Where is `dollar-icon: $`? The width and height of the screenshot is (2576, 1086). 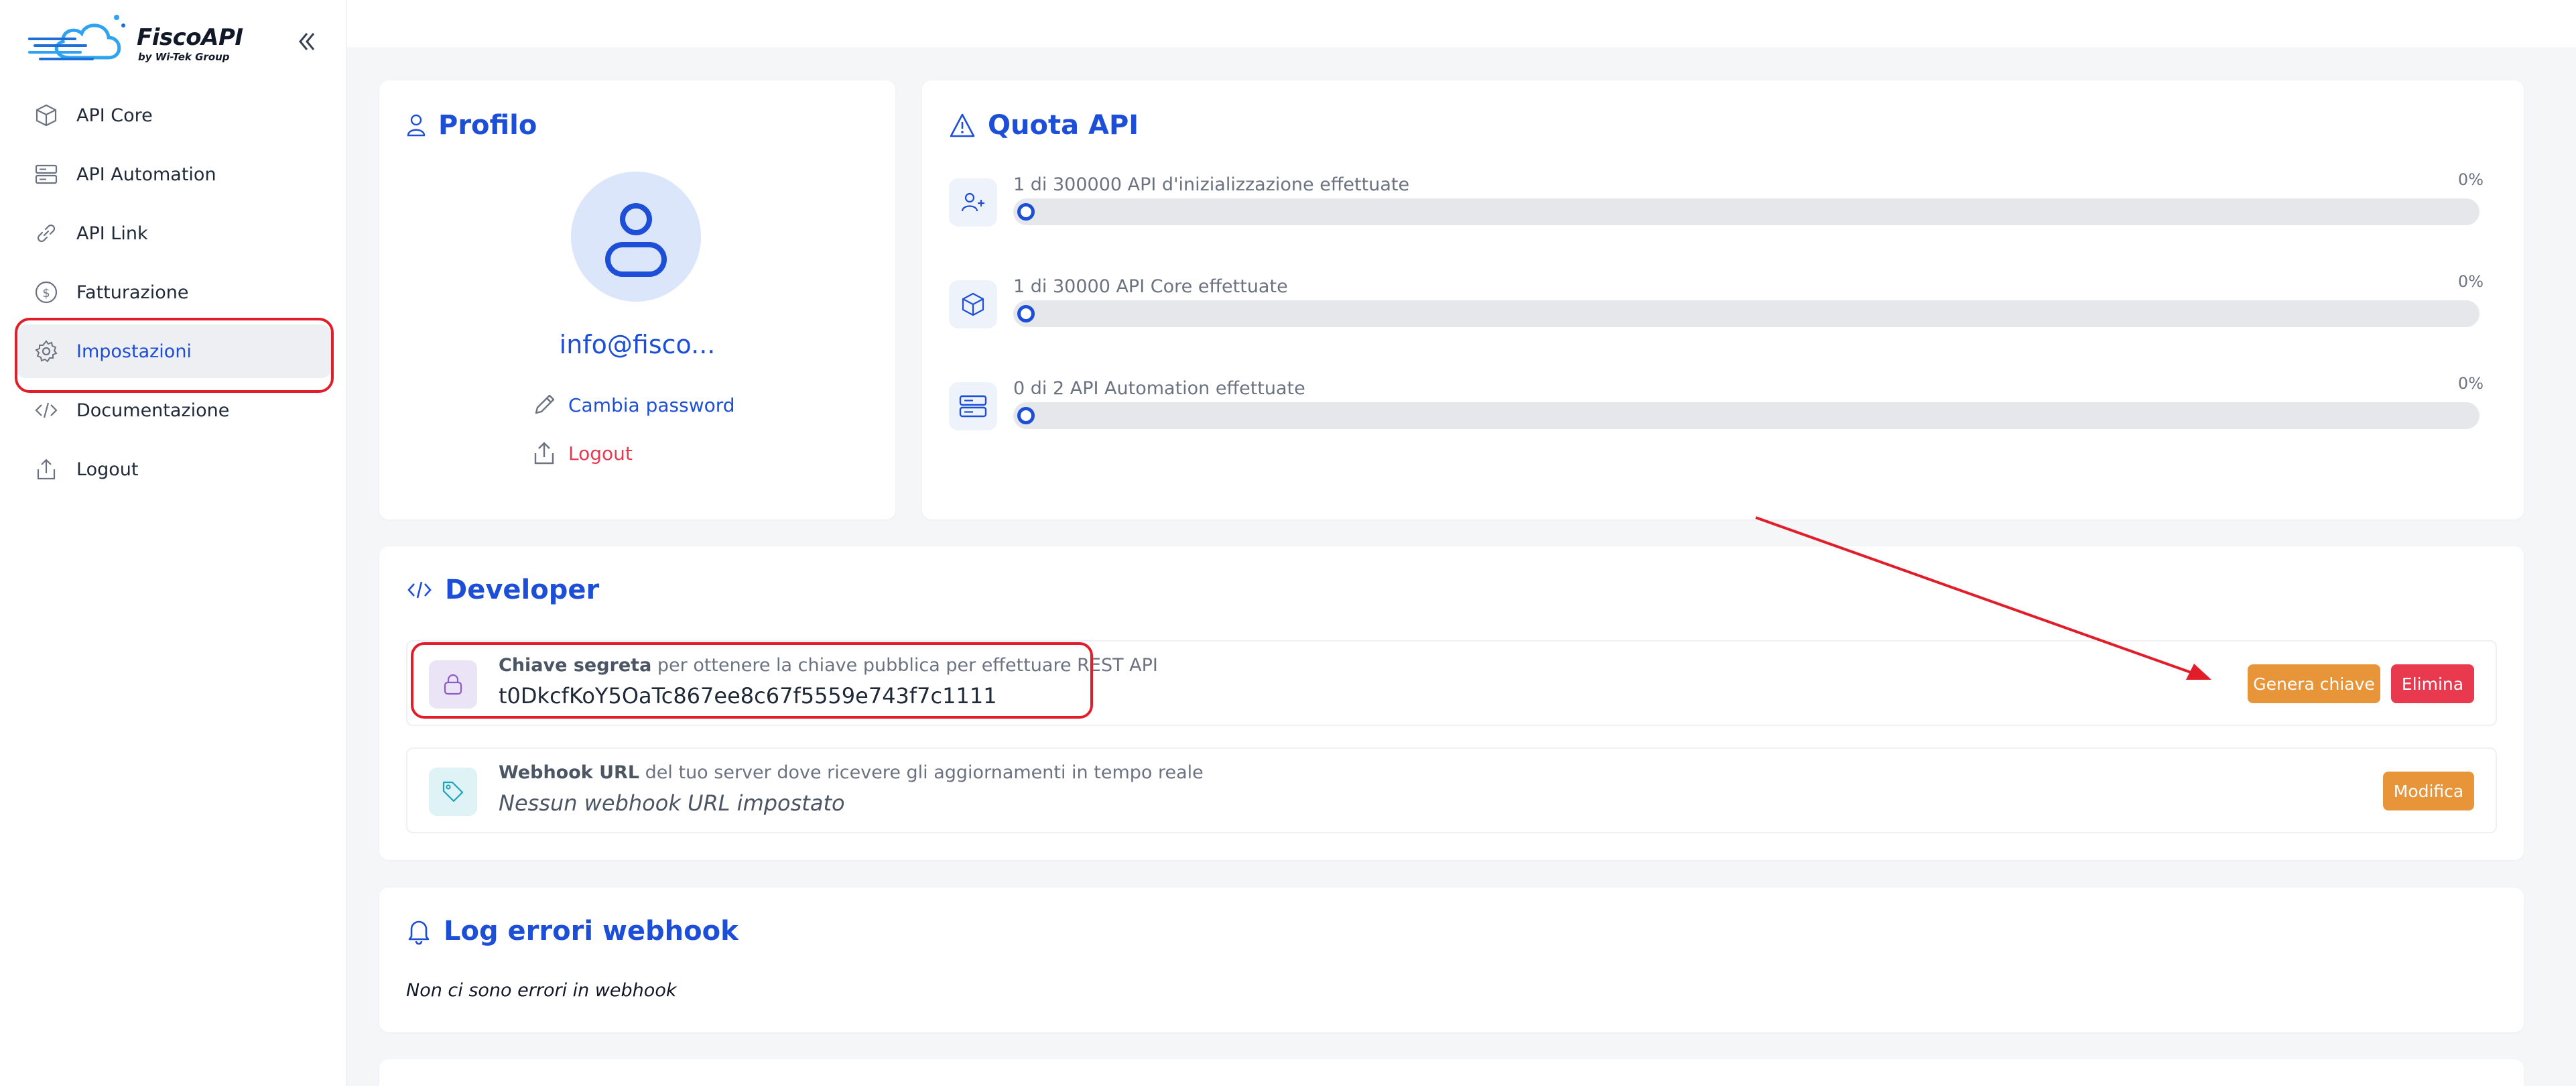
dollar-icon: $ is located at coordinates (46, 292).